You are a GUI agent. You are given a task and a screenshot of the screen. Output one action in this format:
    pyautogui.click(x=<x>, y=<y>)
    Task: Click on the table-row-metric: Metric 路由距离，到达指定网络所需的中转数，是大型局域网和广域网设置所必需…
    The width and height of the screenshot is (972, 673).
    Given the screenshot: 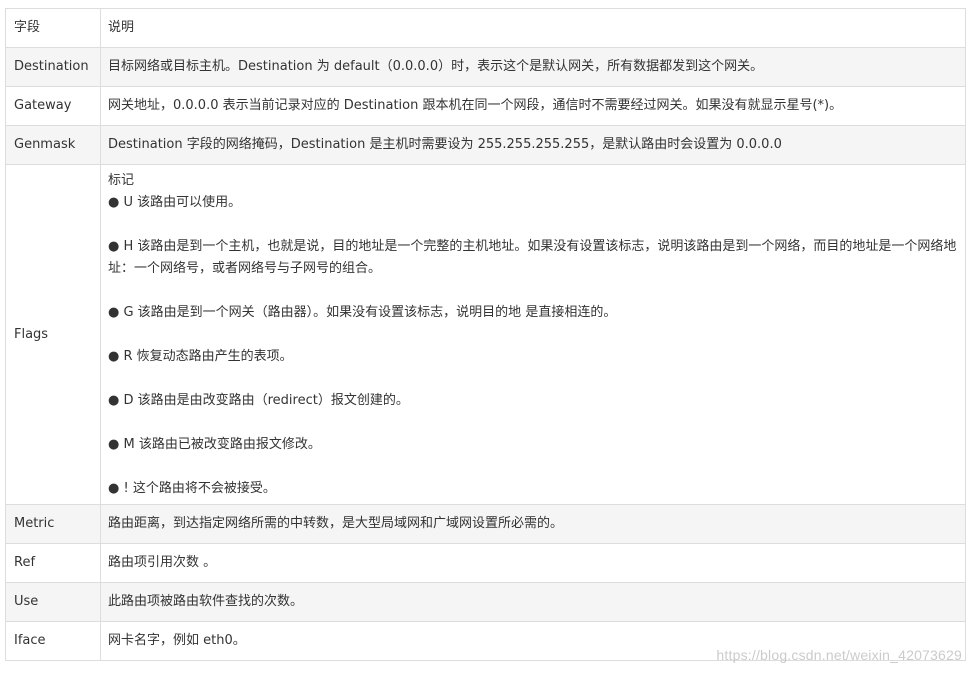 What is the action you would take?
    pyautogui.click(x=485, y=524)
    